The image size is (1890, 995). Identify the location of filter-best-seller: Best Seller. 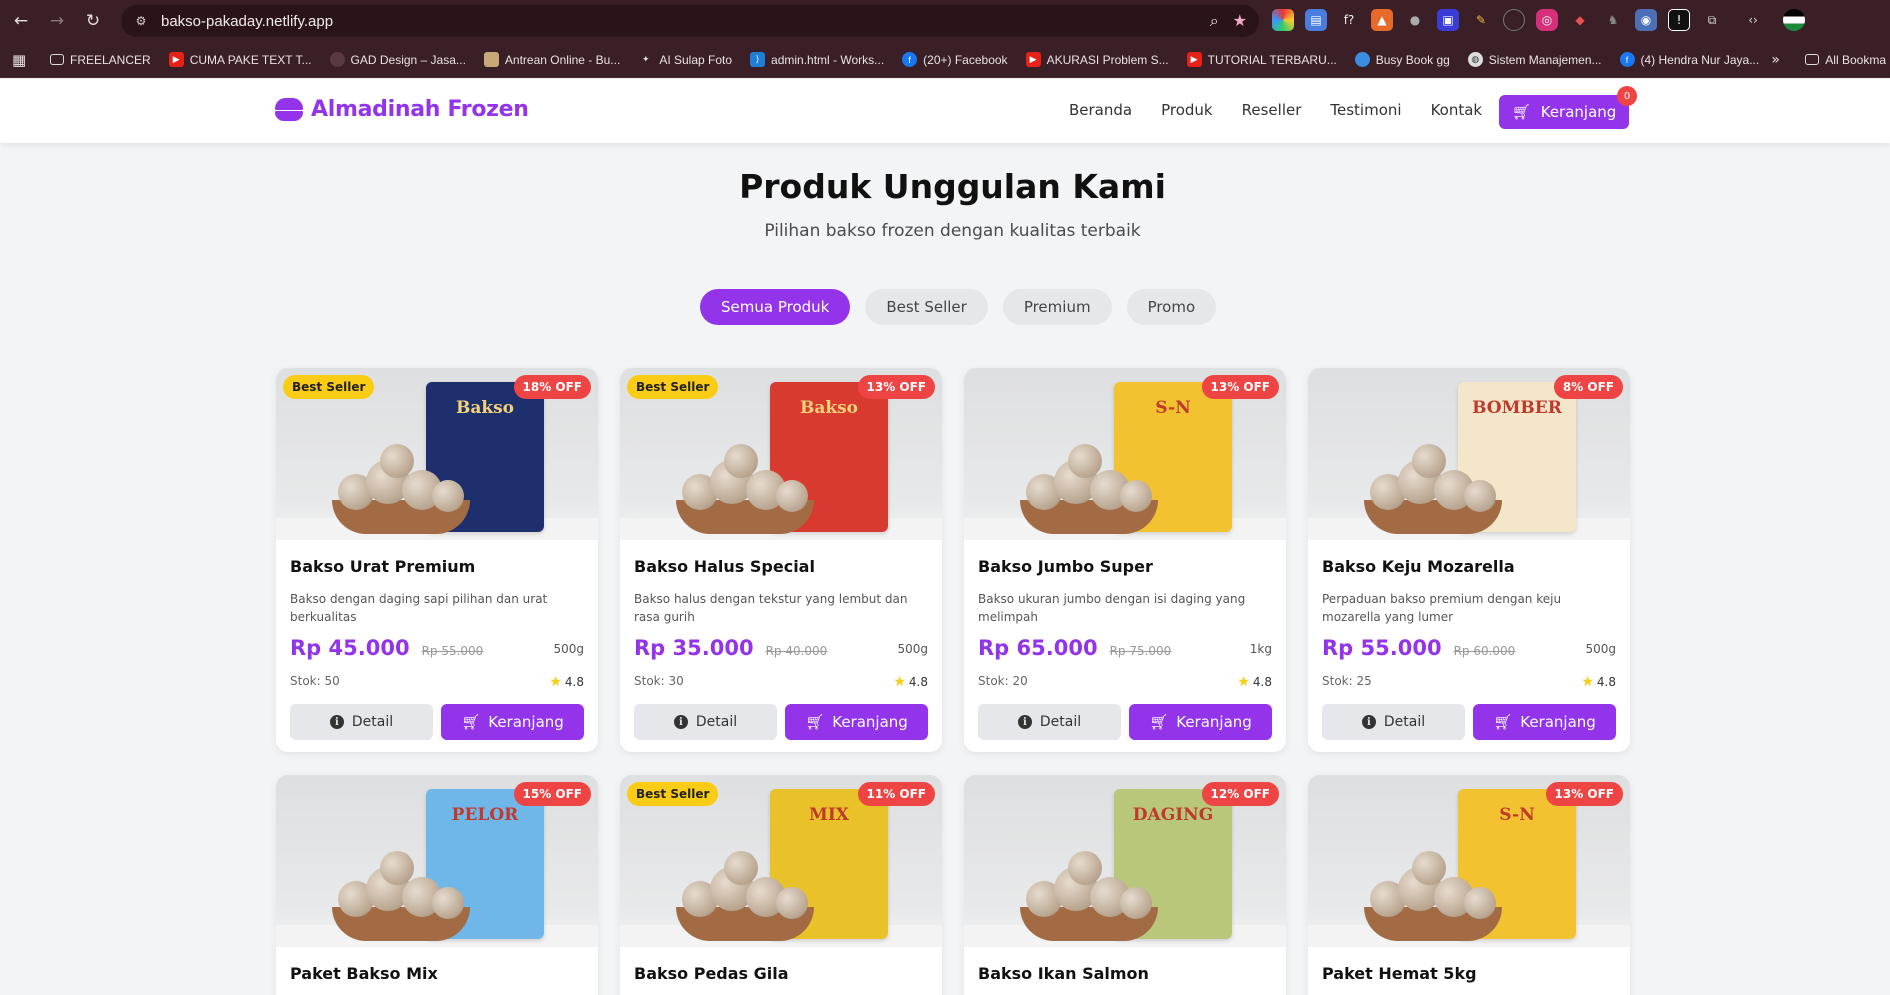
(926, 307).